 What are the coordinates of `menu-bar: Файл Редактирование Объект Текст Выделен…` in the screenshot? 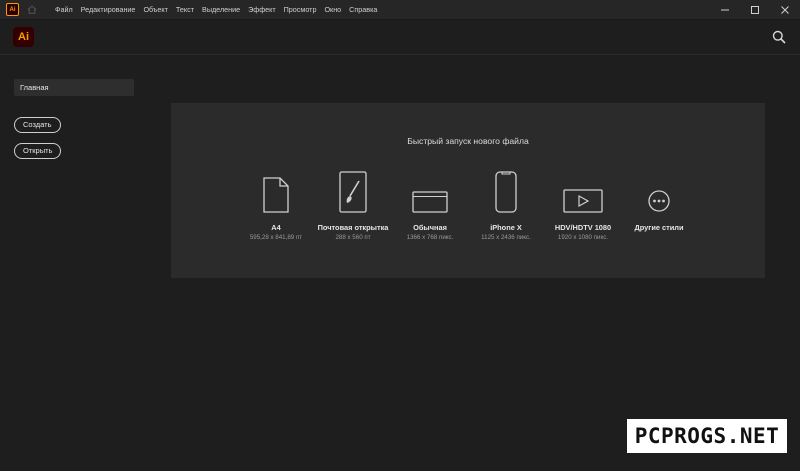 It's located at (216, 9).